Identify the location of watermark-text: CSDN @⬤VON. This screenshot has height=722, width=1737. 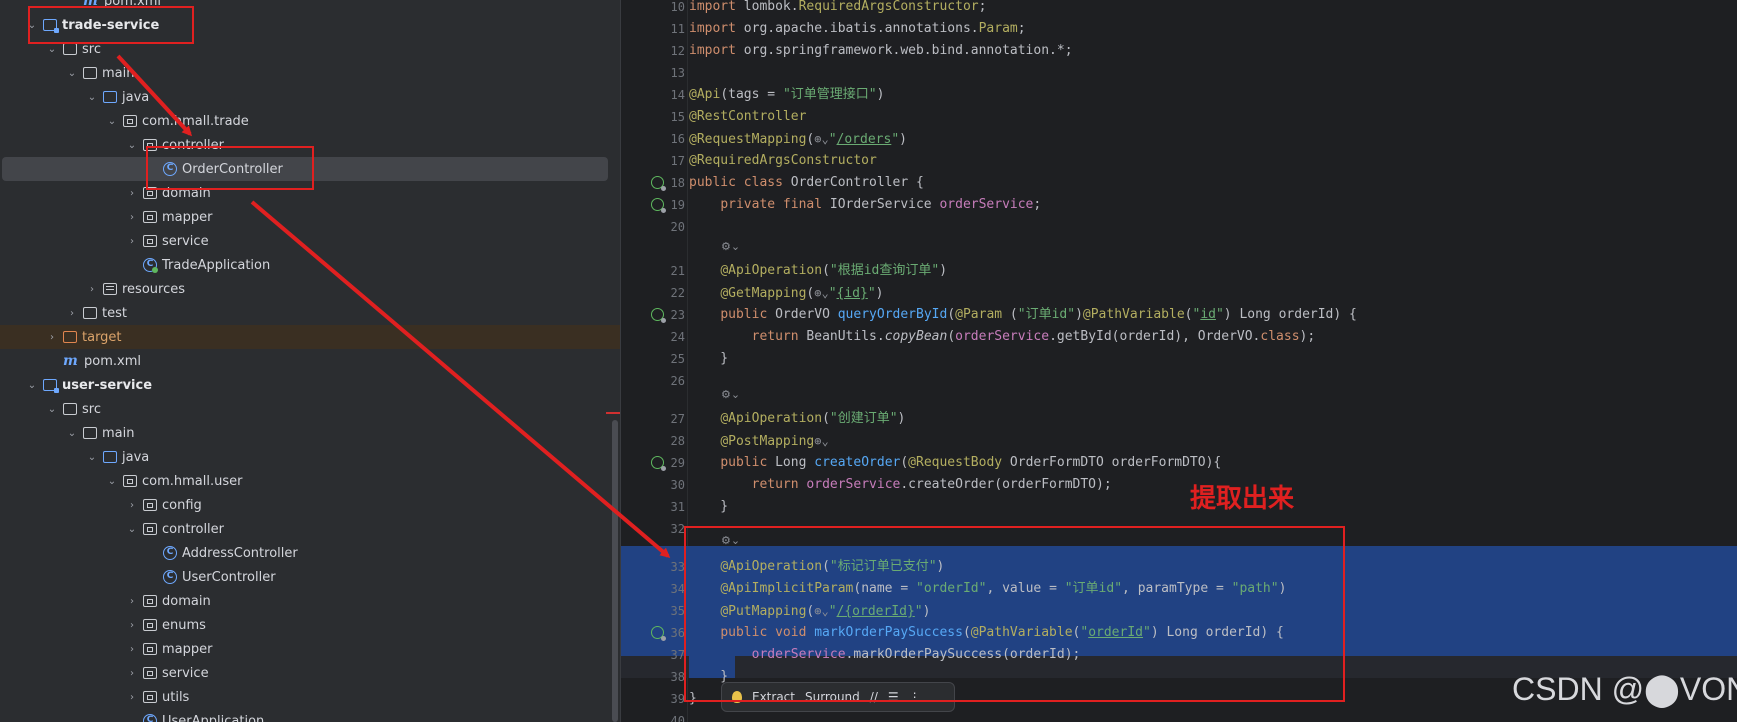
(1624, 689).